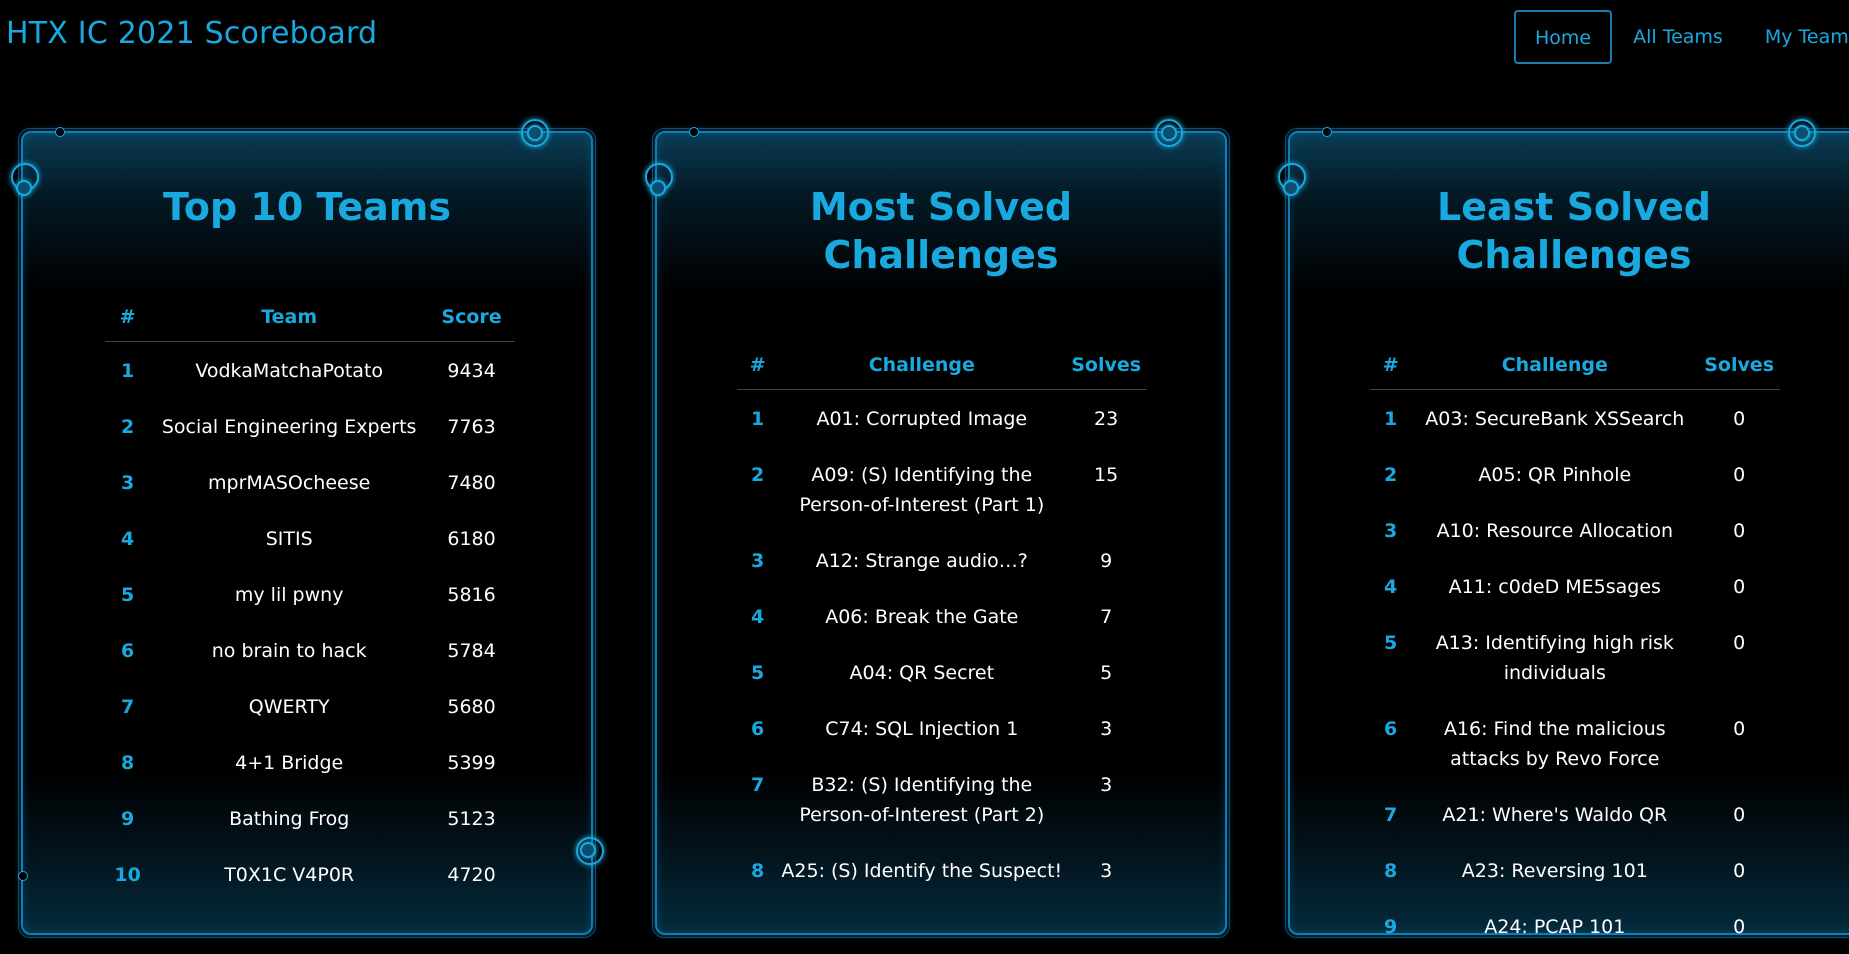  I want to click on nav-my-team: My Team, so click(1796, 37).